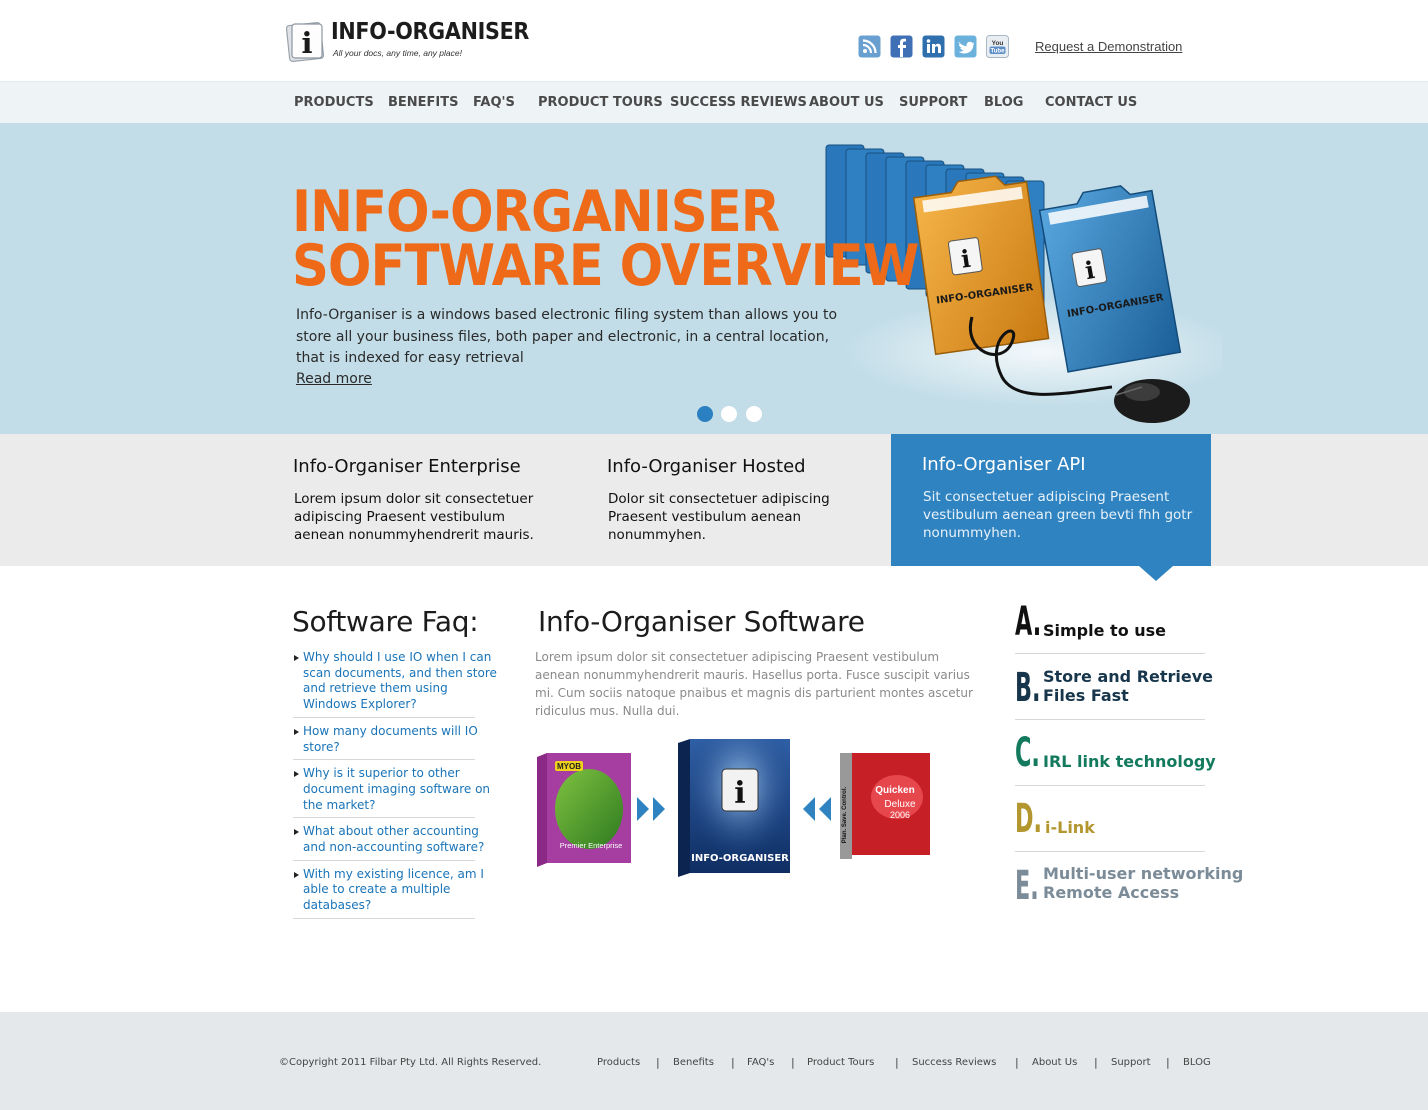  I want to click on footer-link-products: Products, so click(618, 1062).